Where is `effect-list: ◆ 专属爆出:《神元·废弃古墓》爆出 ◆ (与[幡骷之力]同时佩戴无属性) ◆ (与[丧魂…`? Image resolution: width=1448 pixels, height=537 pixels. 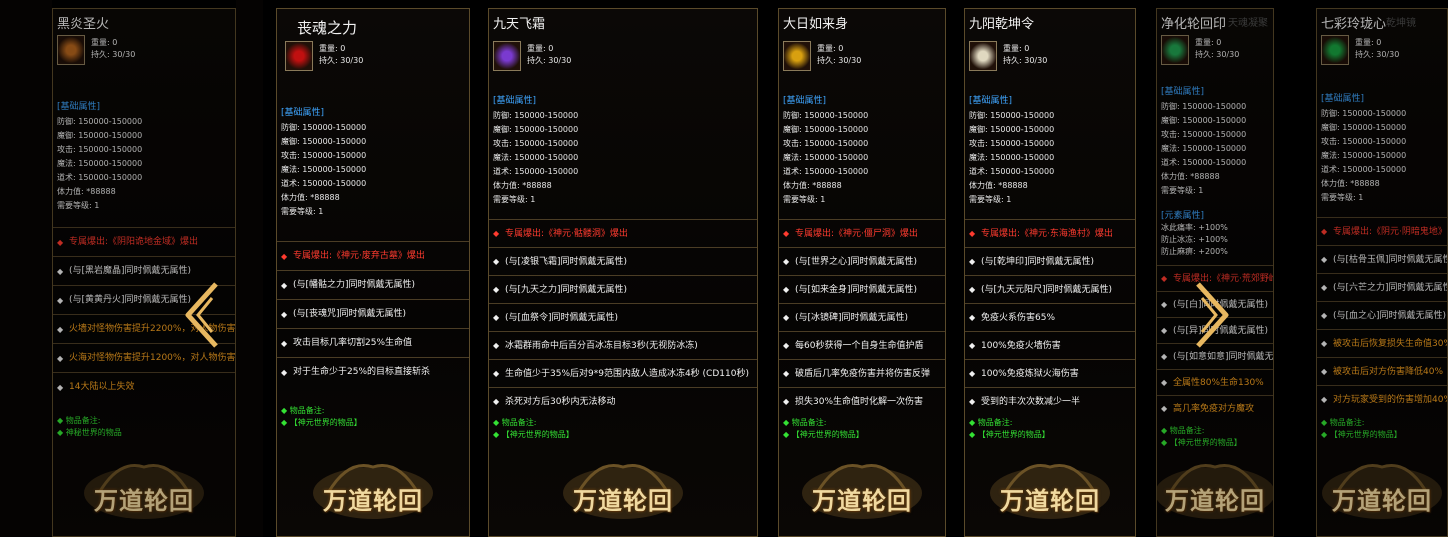
effect-list: ◆ 专属爆出:《神元·废弃古墓》爆出 ◆ (与[幡骷之力]同时佩戴无属性) ◆ (与[丧魂… is located at coordinates (373, 313).